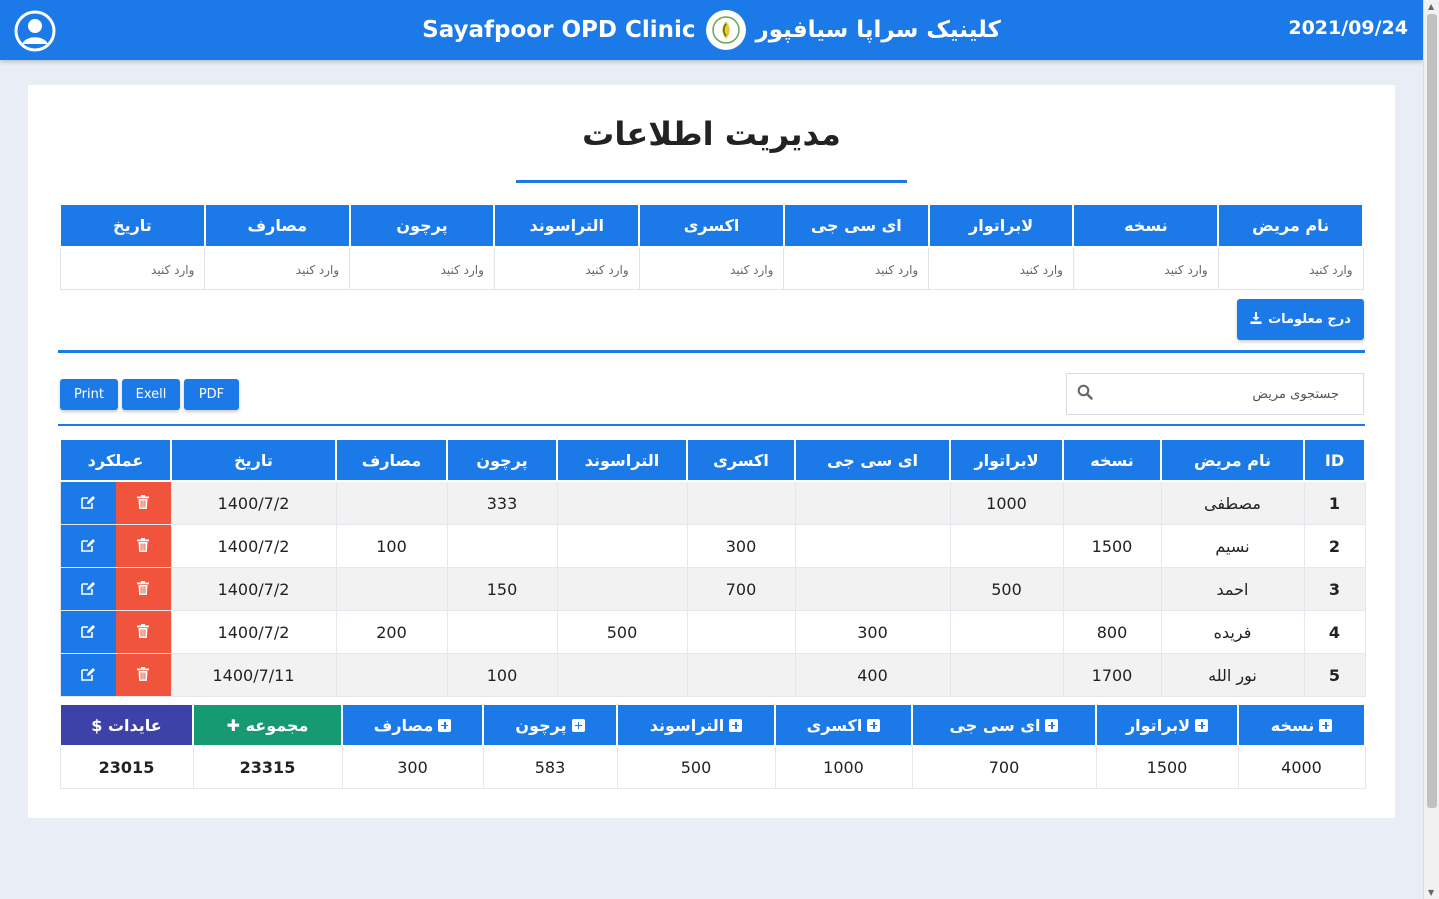  Describe the element at coordinates (1112, 546) in the screenshot. I see `cell-prescription: 1500` at that location.